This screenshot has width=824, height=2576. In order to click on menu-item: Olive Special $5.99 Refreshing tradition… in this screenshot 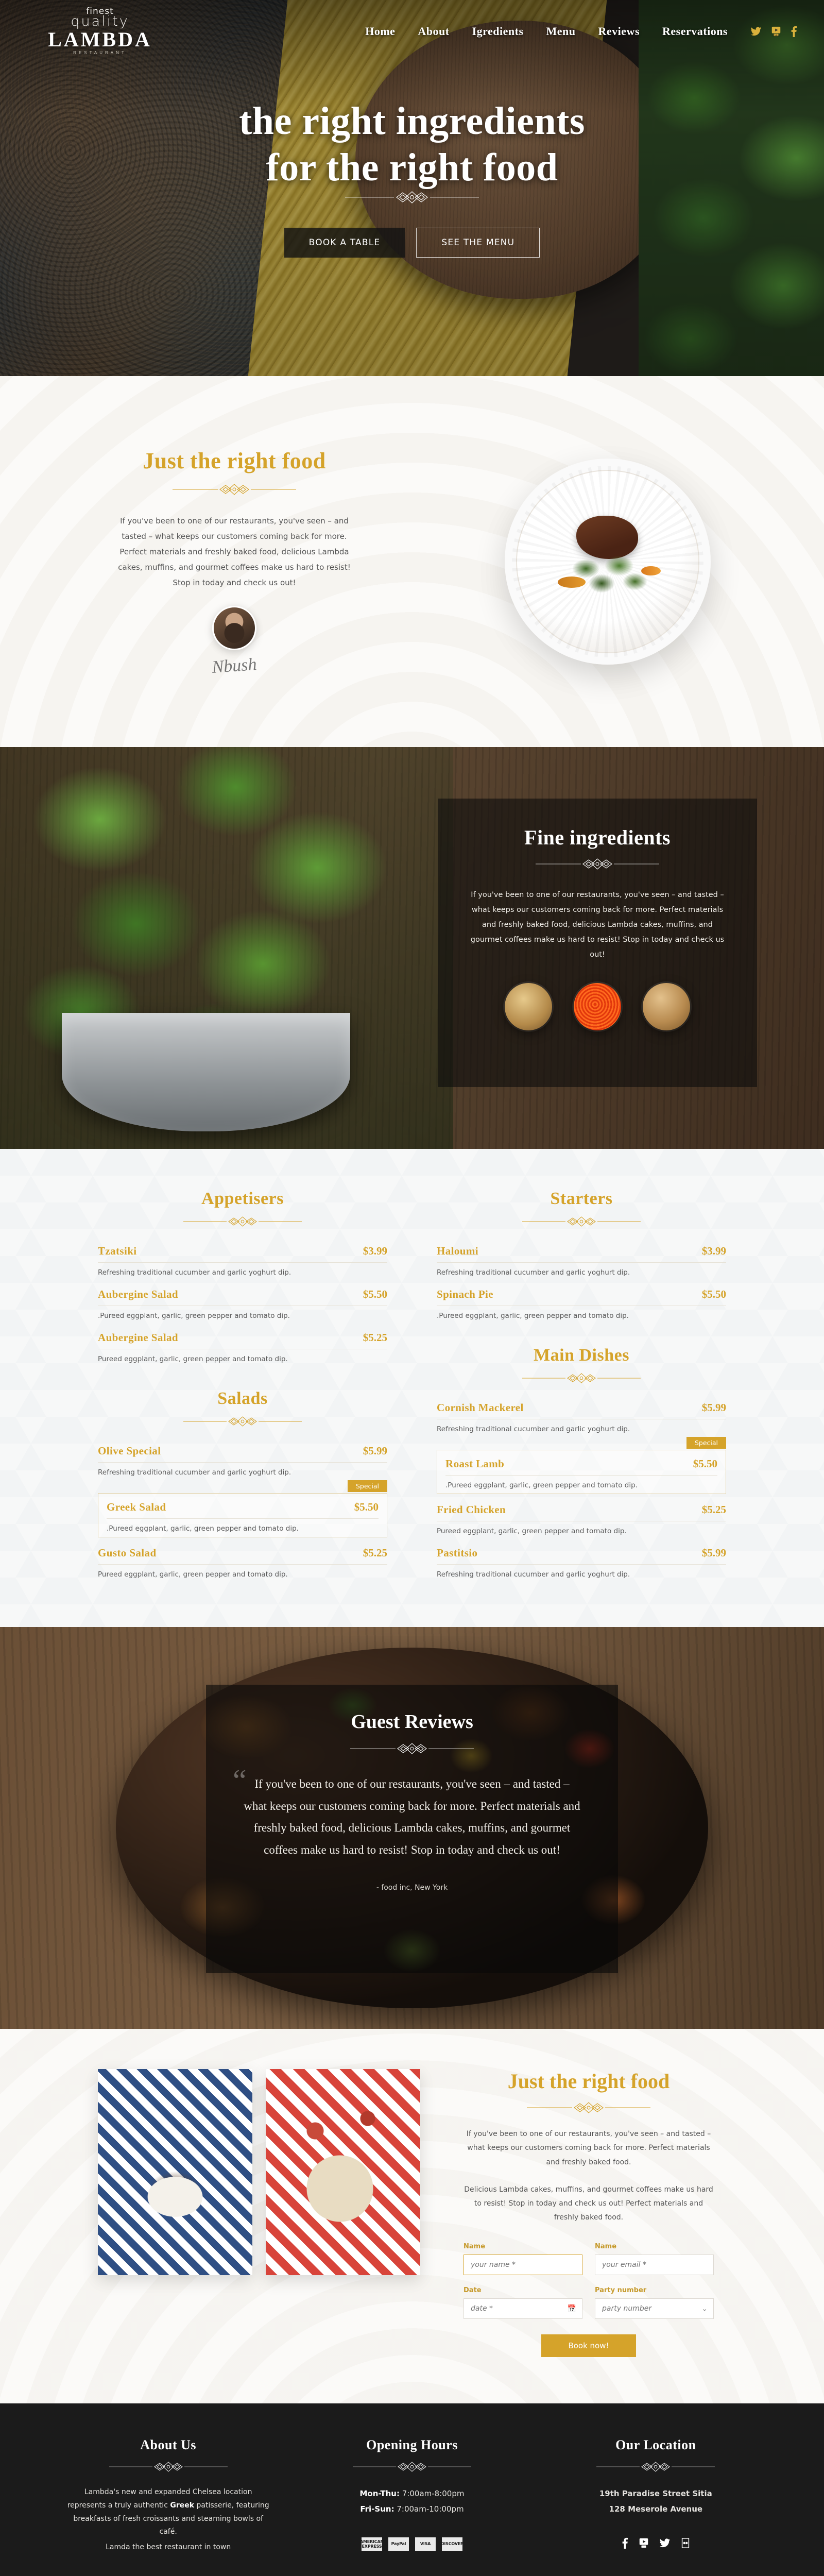, I will do `click(242, 1457)`.